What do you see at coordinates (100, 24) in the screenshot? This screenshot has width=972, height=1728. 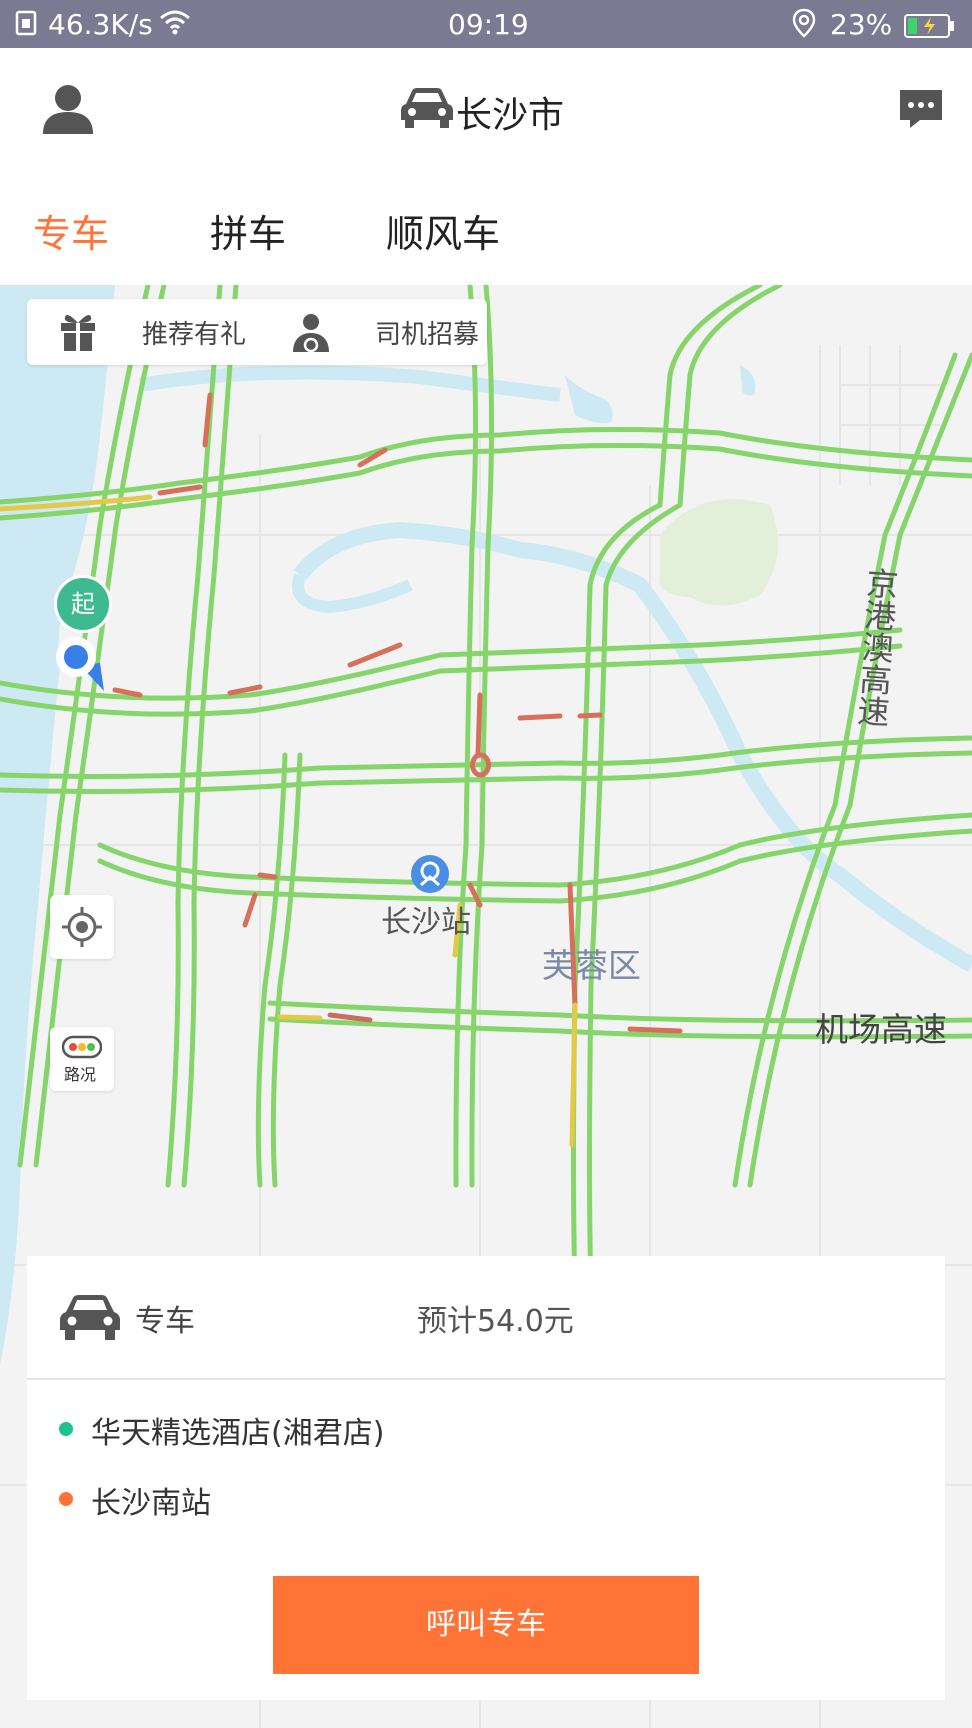 I see `net-speed: 46.3K/s` at bounding box center [100, 24].